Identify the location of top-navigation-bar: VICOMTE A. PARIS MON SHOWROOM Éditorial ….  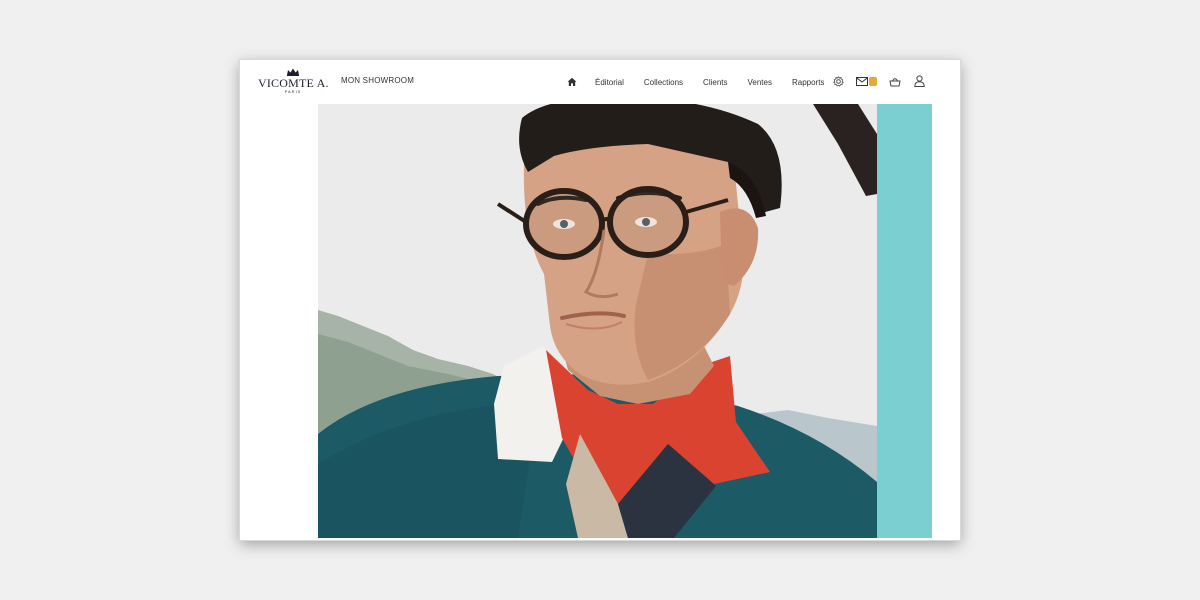
(600, 82).